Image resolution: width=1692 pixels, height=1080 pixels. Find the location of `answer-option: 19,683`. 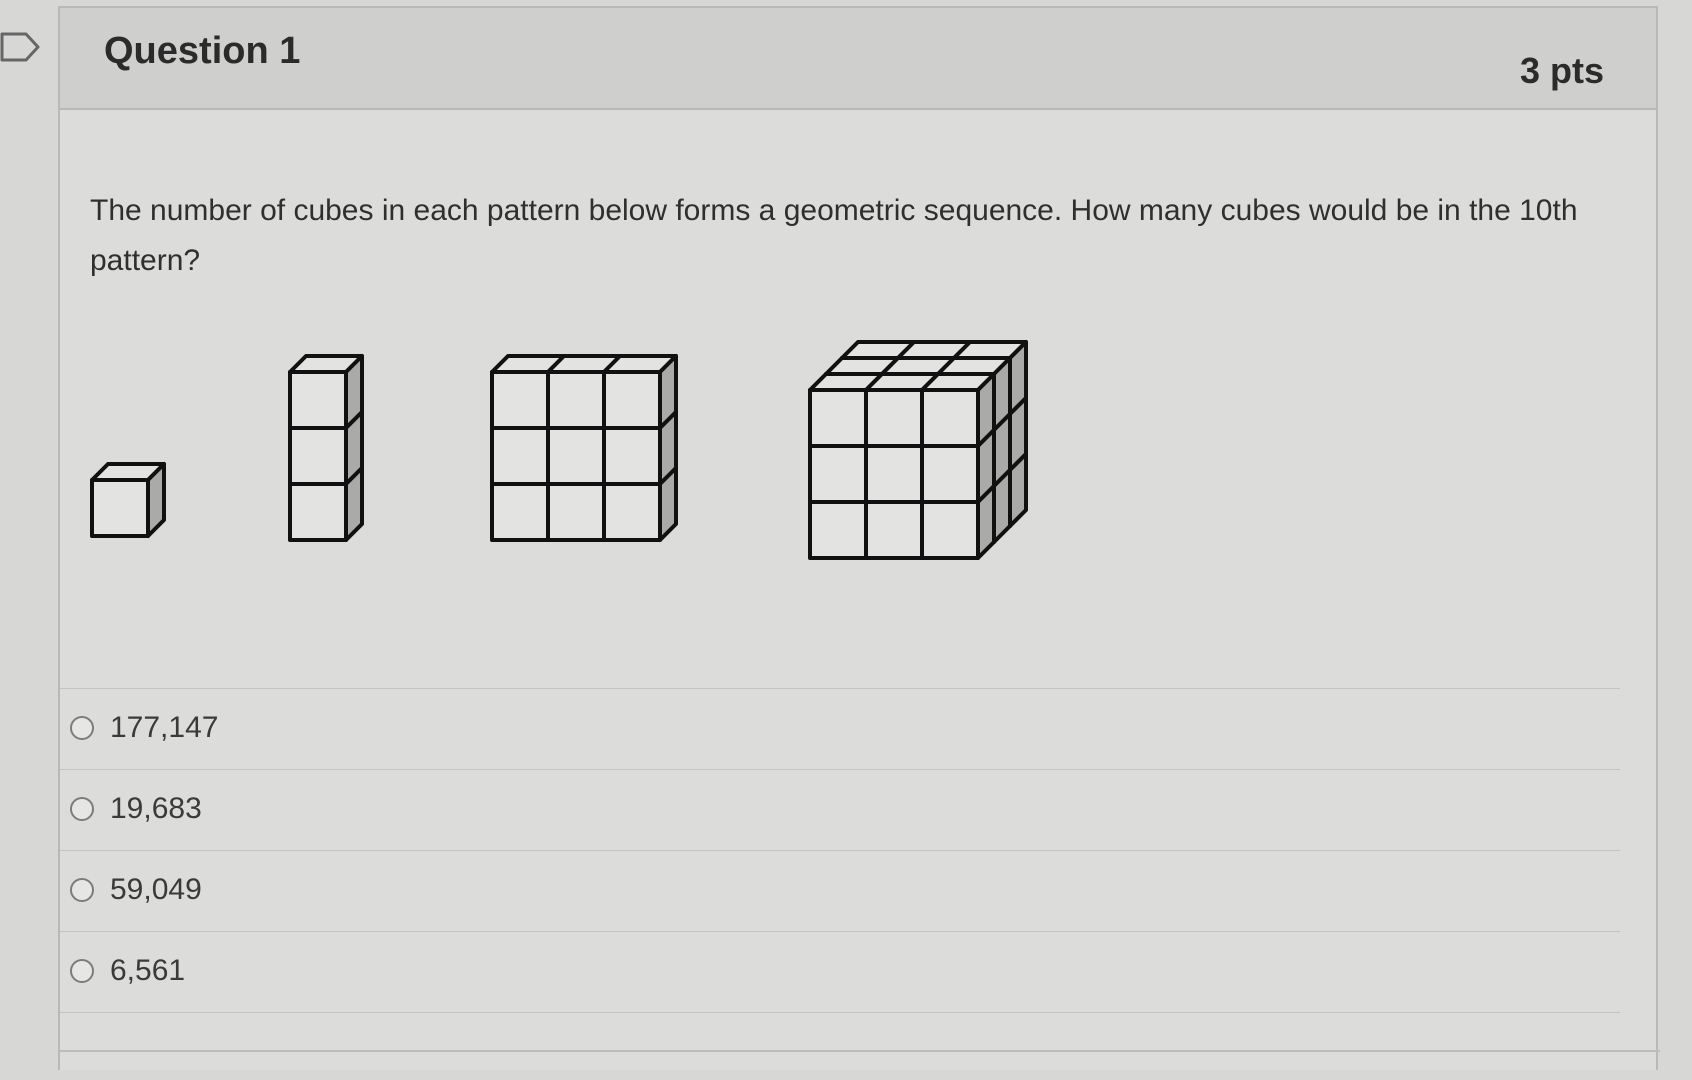

answer-option: 19,683 is located at coordinates (840, 809).